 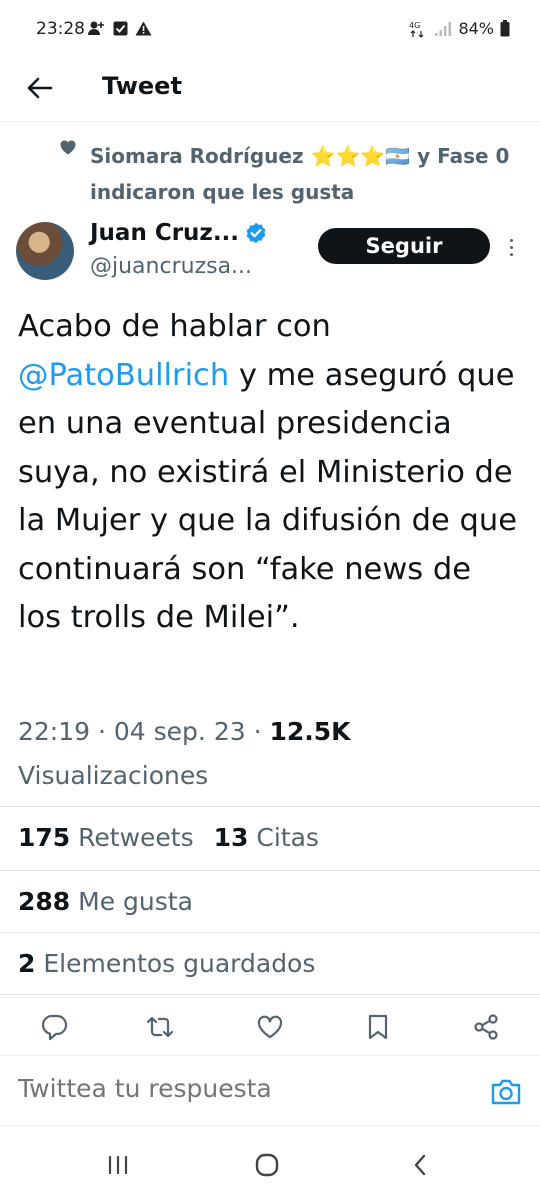 I want to click on retweets-stat: 175 Retweets, so click(x=106, y=837).